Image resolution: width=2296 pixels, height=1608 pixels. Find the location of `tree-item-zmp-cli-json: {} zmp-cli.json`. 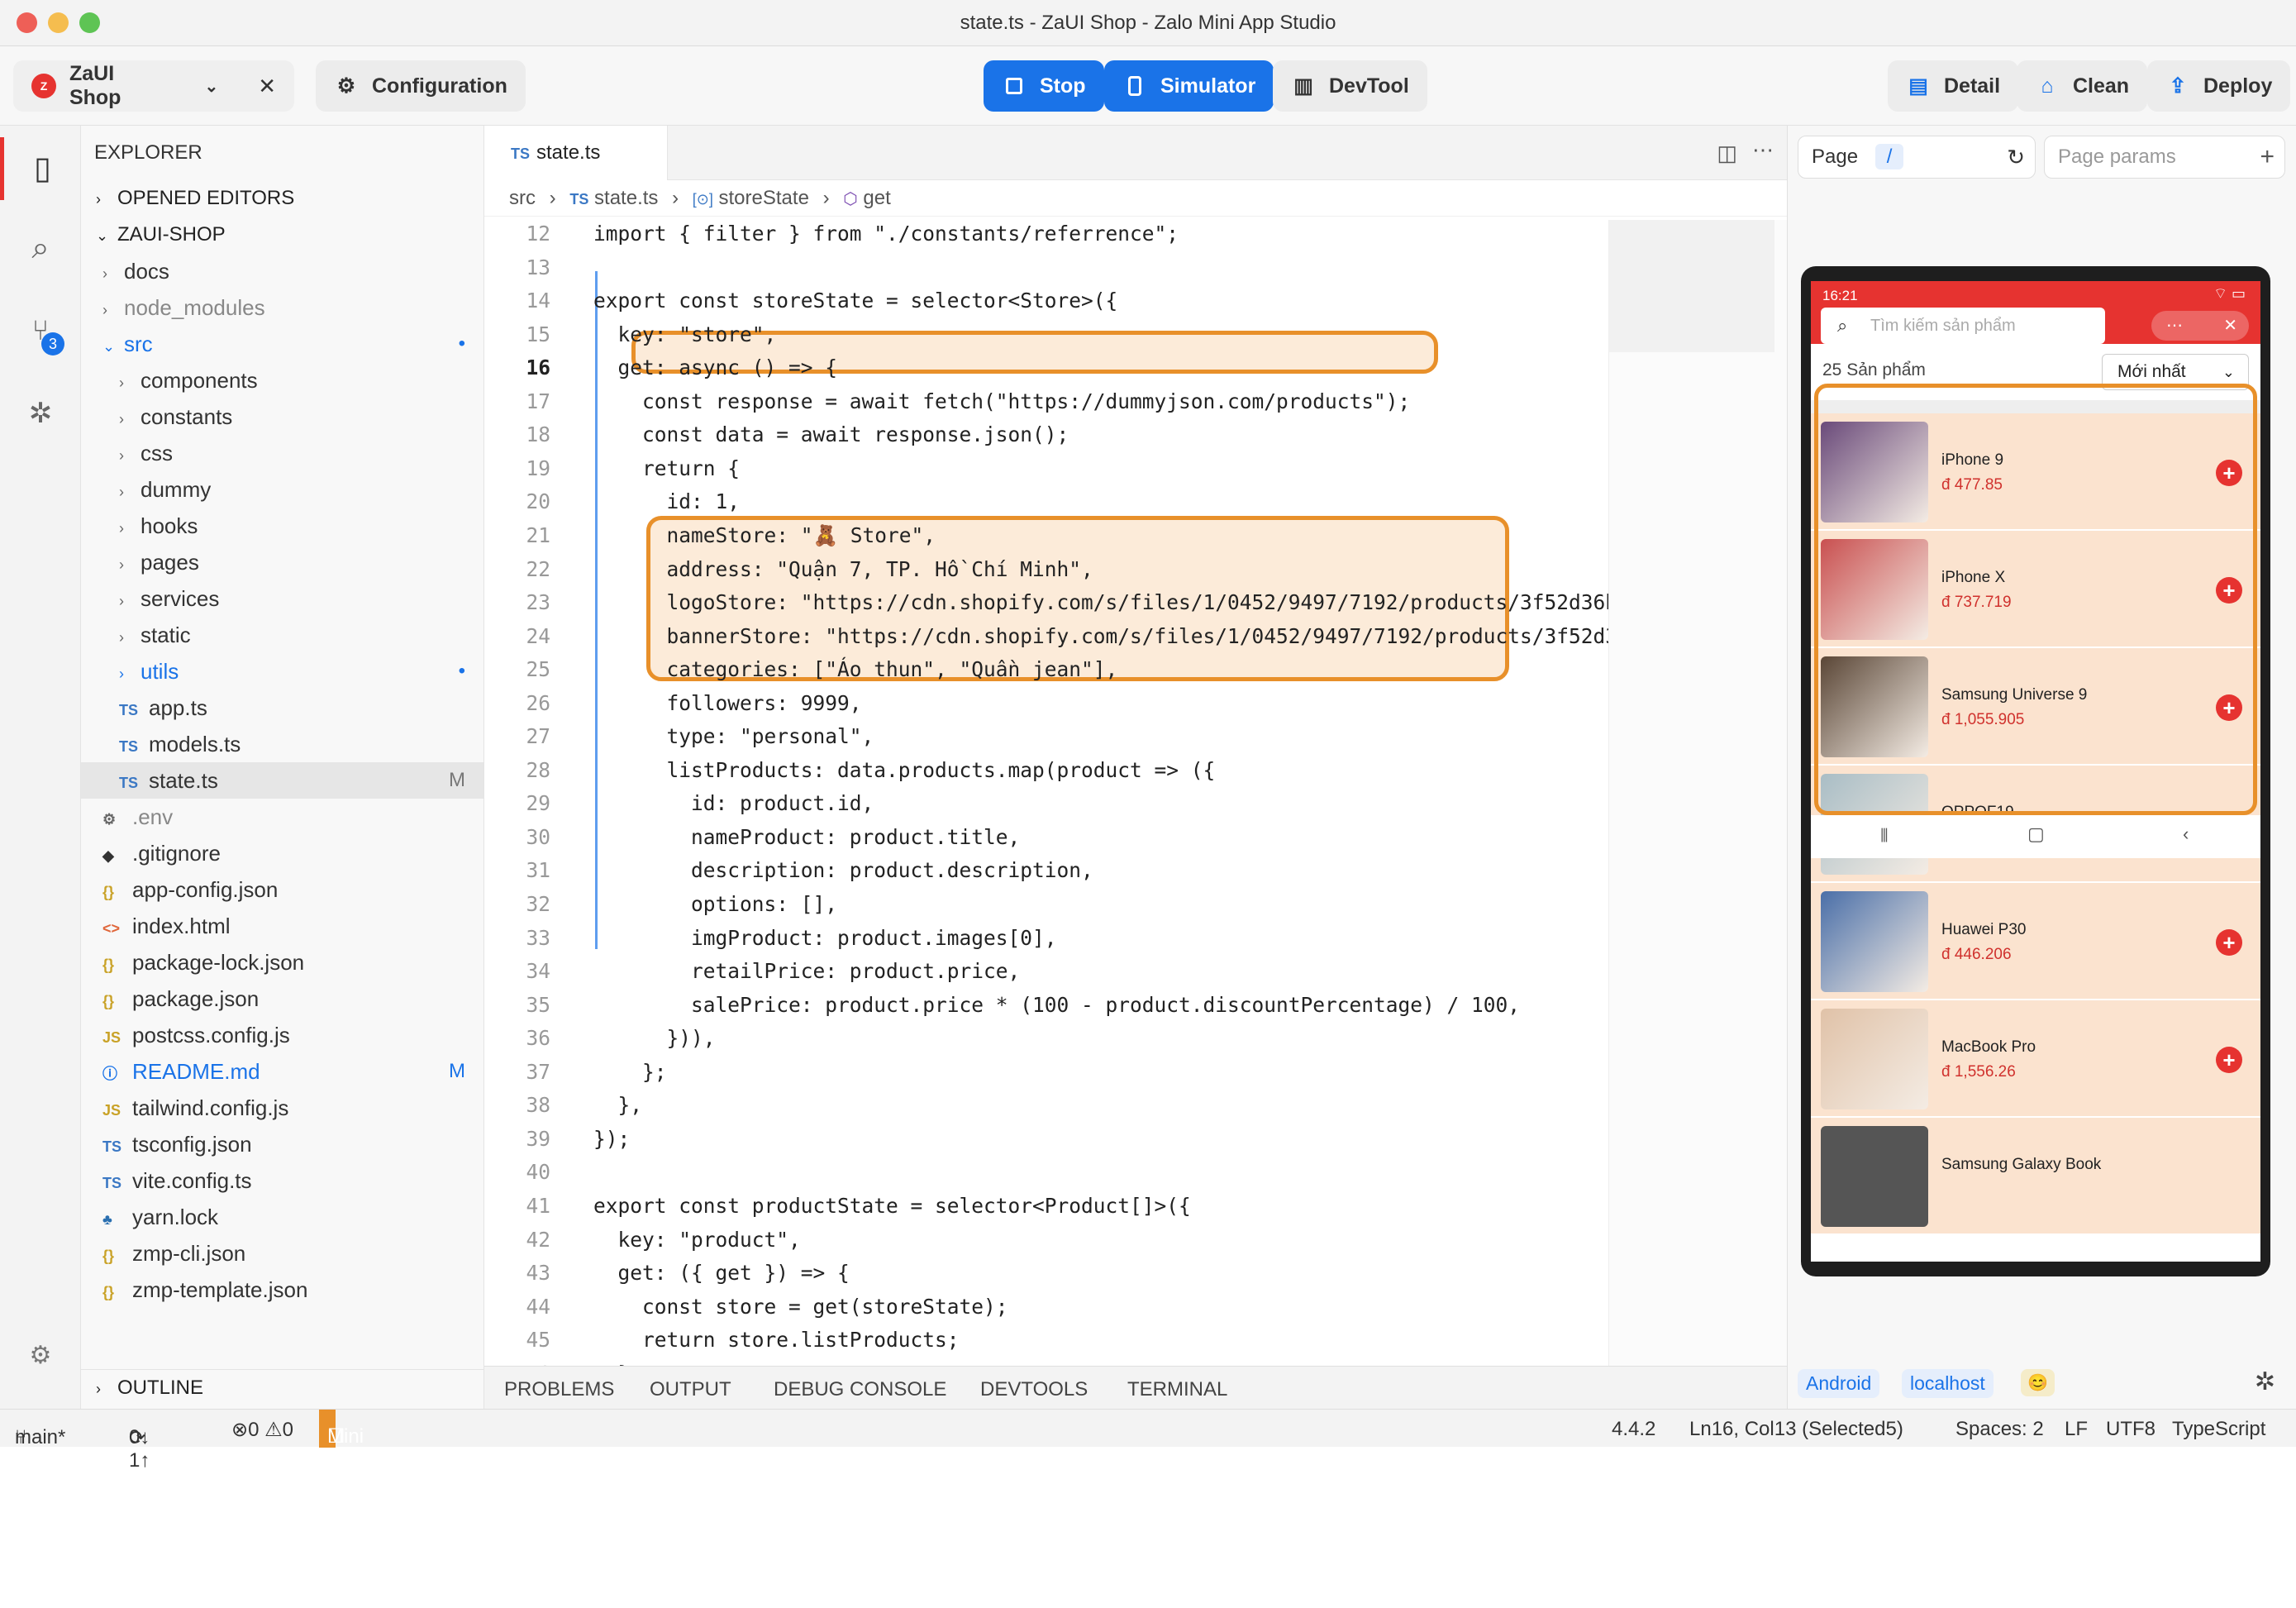

tree-item-zmp-cli-json: {} zmp-cli.json is located at coordinates (282, 1253).